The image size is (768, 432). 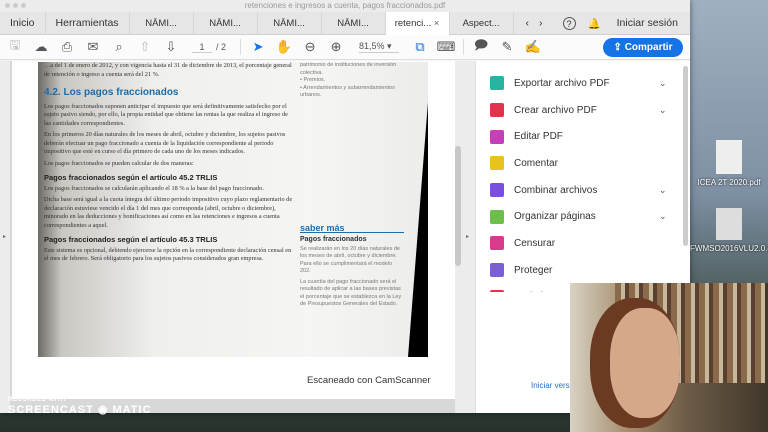 What do you see at coordinates (284, 47) in the screenshot?
I see `hand-tool-icon: ✋` at bounding box center [284, 47].